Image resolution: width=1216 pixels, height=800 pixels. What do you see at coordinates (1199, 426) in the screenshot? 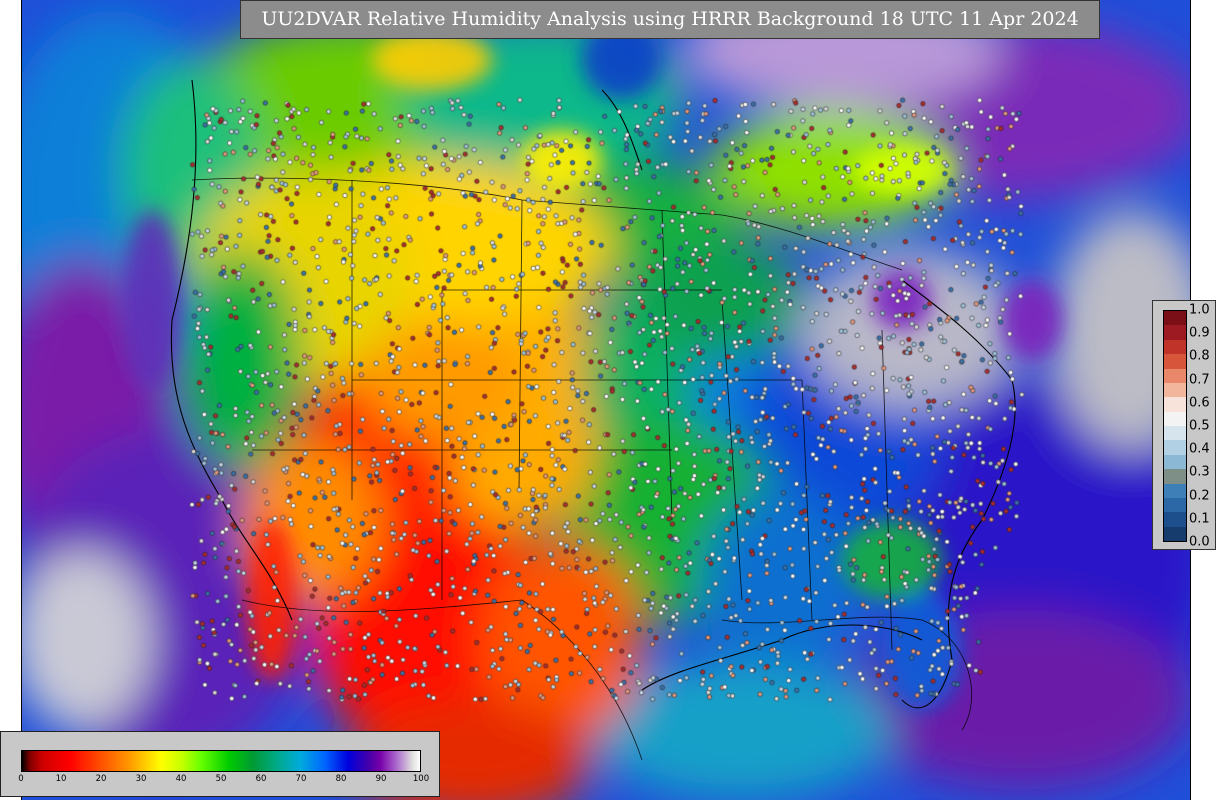
I see `observation-tick-label: 0.5` at bounding box center [1199, 426].